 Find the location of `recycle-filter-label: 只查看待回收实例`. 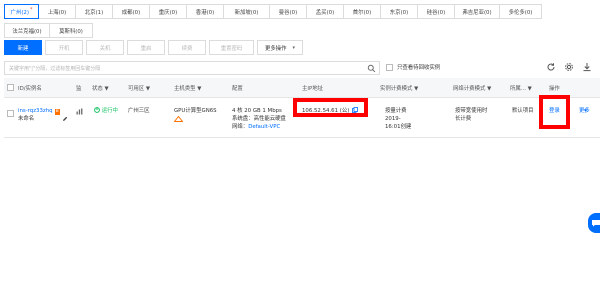

recycle-filter-label: 只查看待回收实例 is located at coordinates (419, 68).